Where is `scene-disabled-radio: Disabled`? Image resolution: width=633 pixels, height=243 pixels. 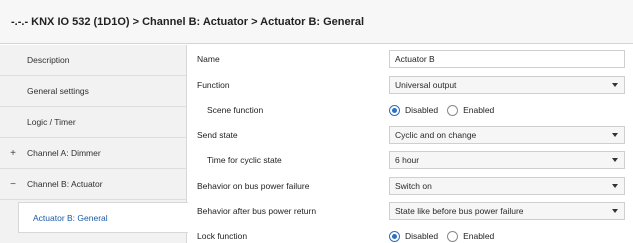 scene-disabled-radio: Disabled is located at coordinates (414, 110).